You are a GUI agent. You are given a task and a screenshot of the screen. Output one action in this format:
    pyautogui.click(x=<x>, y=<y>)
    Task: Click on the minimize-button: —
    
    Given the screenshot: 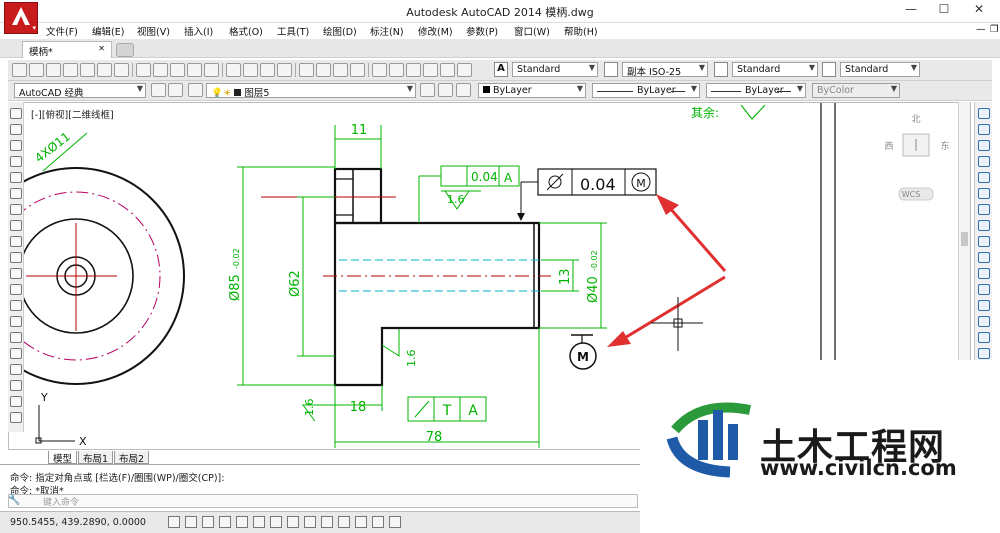 What is the action you would take?
    pyautogui.click(x=911, y=11)
    